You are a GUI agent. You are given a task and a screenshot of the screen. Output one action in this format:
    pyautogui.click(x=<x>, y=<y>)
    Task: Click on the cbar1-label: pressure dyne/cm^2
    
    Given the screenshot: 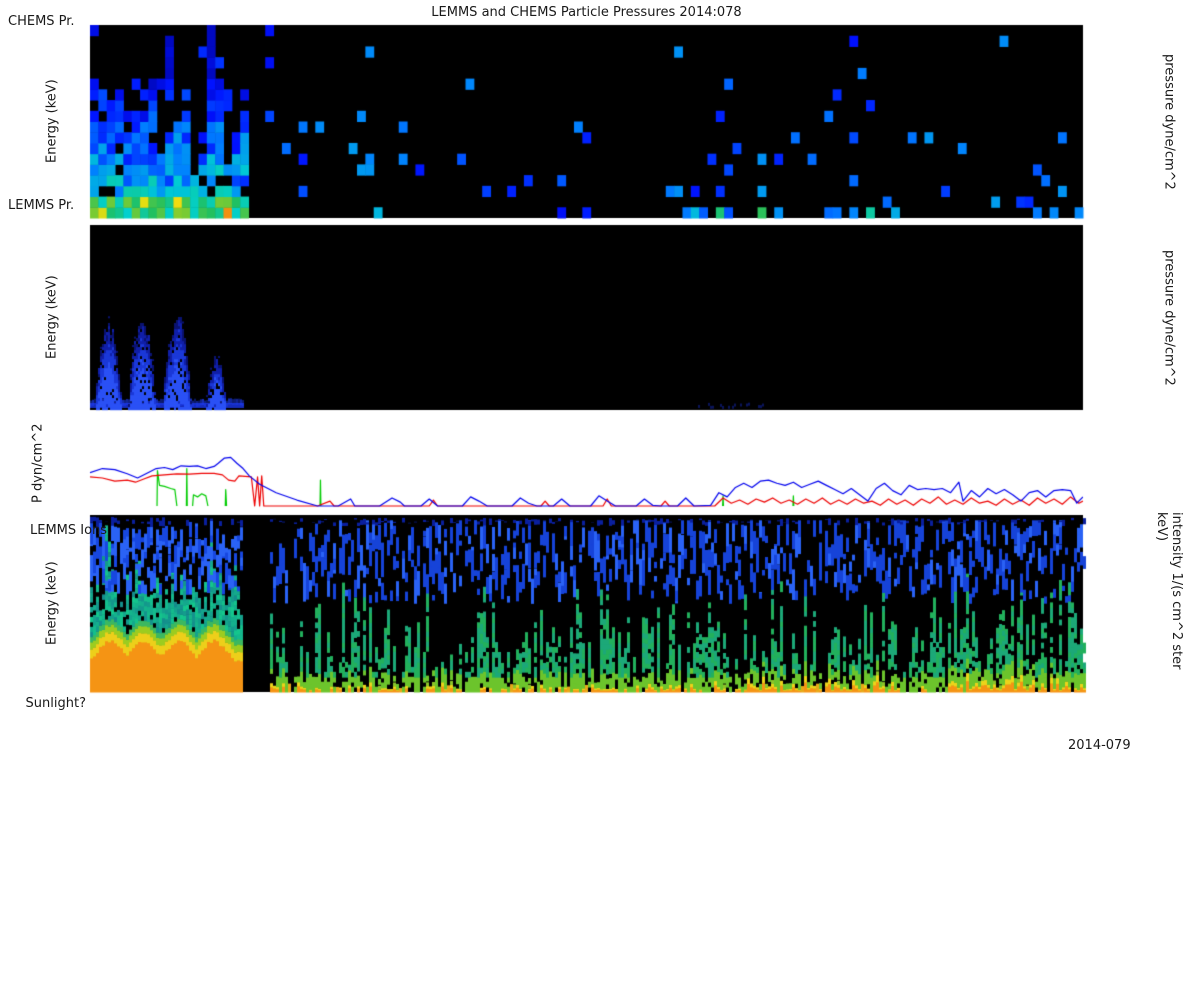 What is the action you would take?
    pyautogui.click(x=1169, y=121)
    